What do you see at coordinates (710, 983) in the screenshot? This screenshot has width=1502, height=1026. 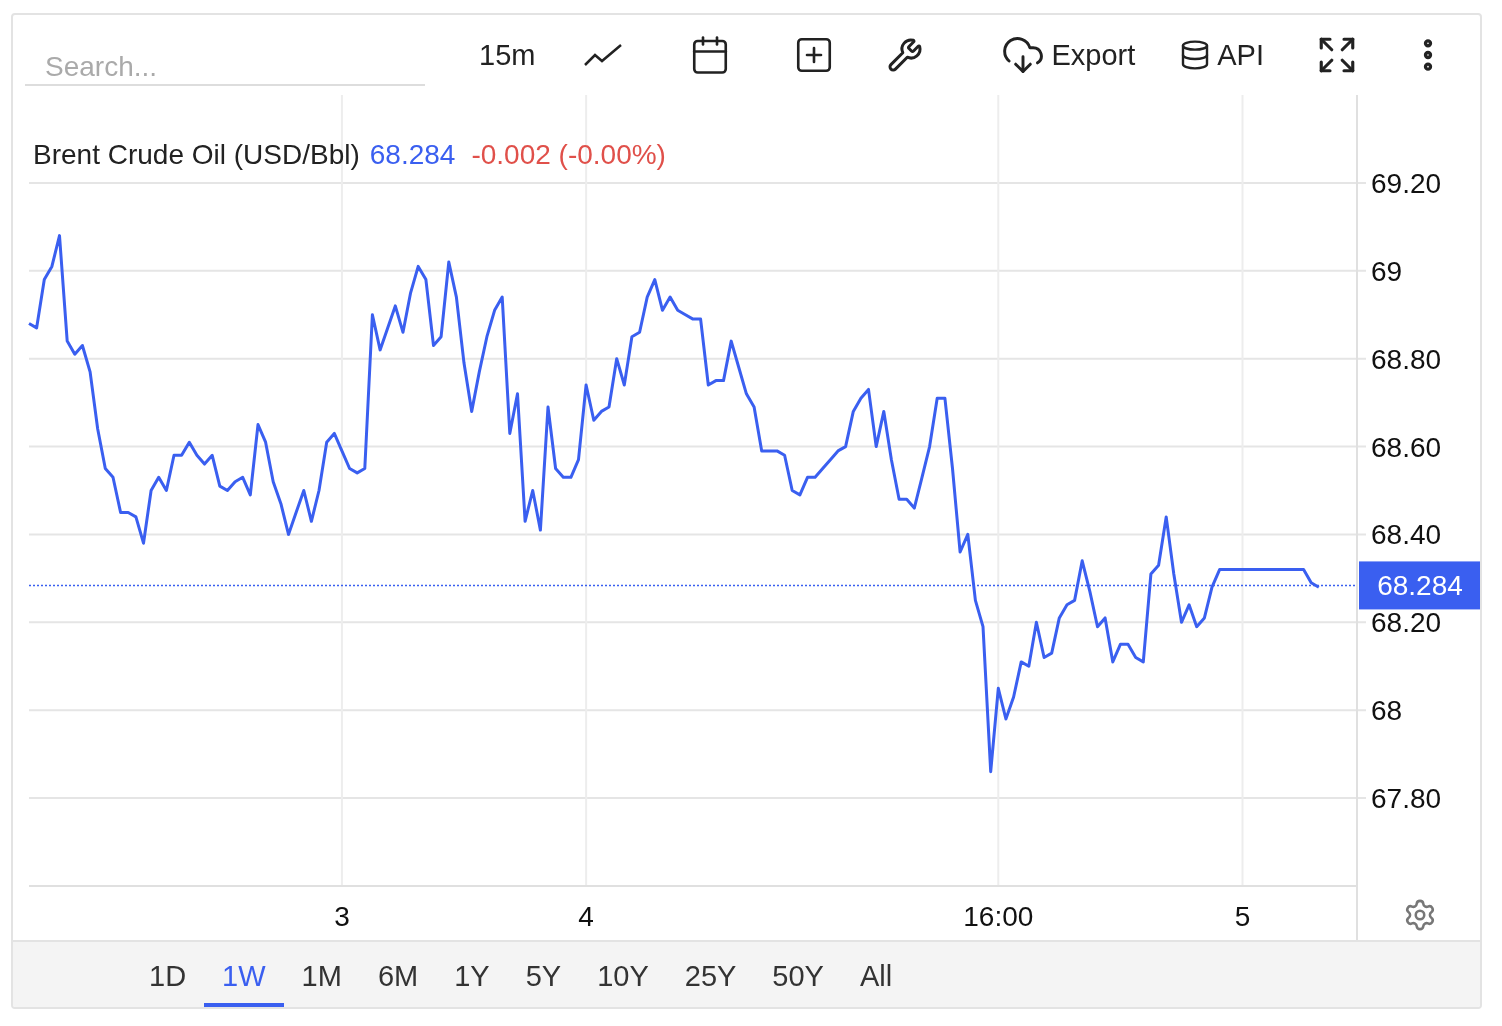 I see `range-tab: 25Y` at bounding box center [710, 983].